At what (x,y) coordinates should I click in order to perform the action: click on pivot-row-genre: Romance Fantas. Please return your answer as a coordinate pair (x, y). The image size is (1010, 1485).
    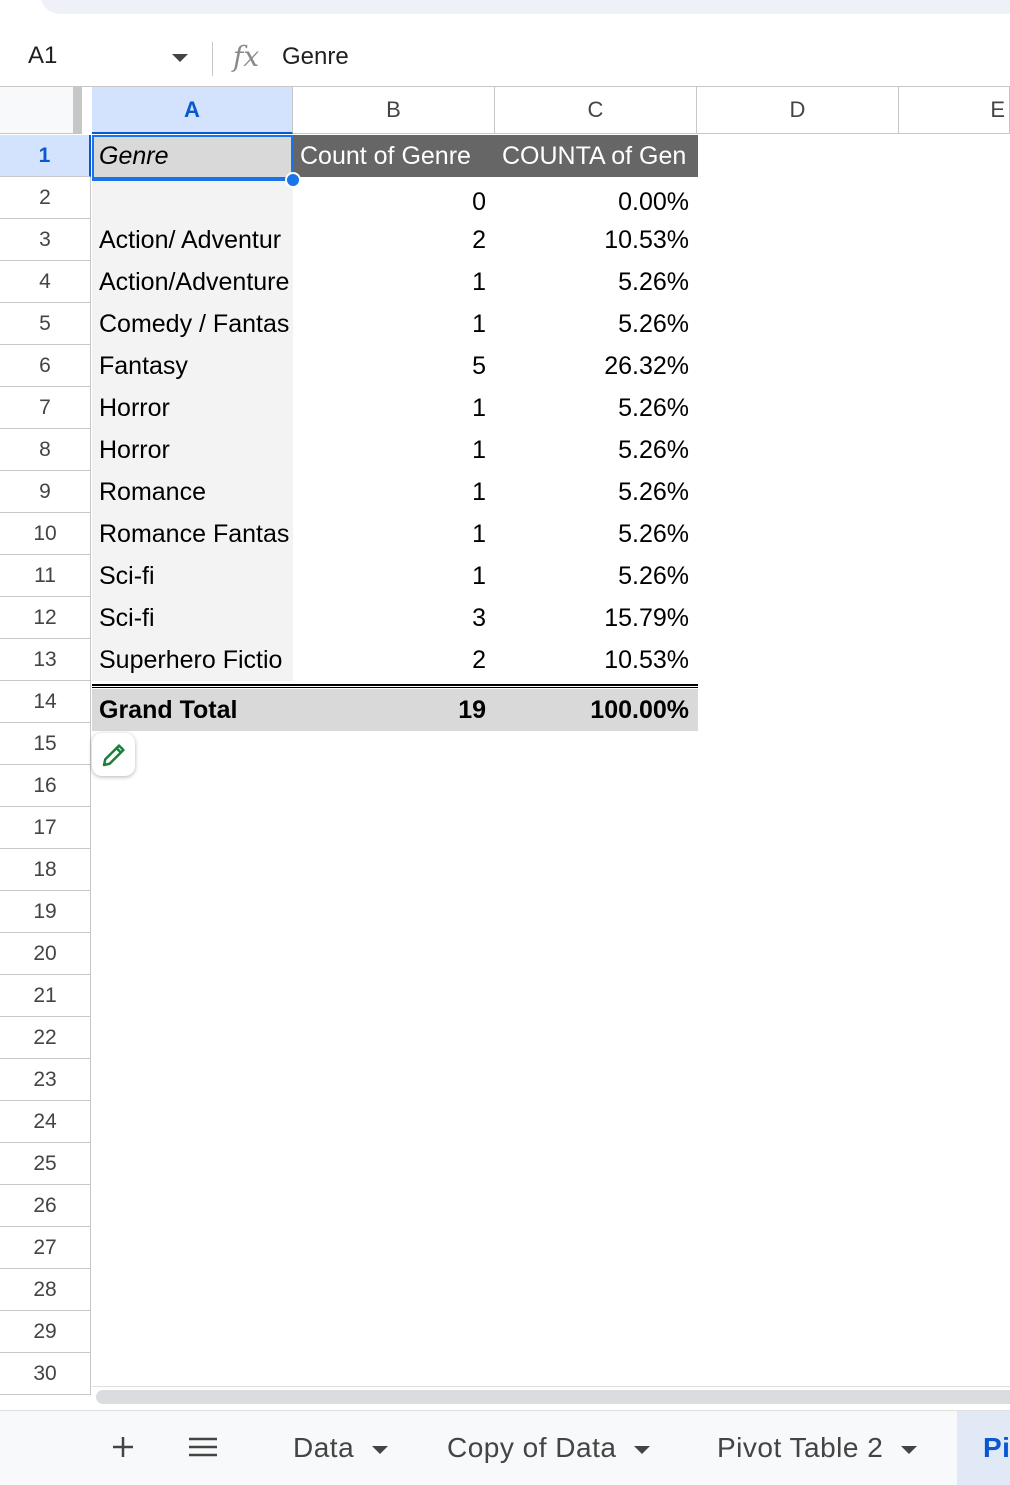
    Looking at the image, I should click on (192, 534).